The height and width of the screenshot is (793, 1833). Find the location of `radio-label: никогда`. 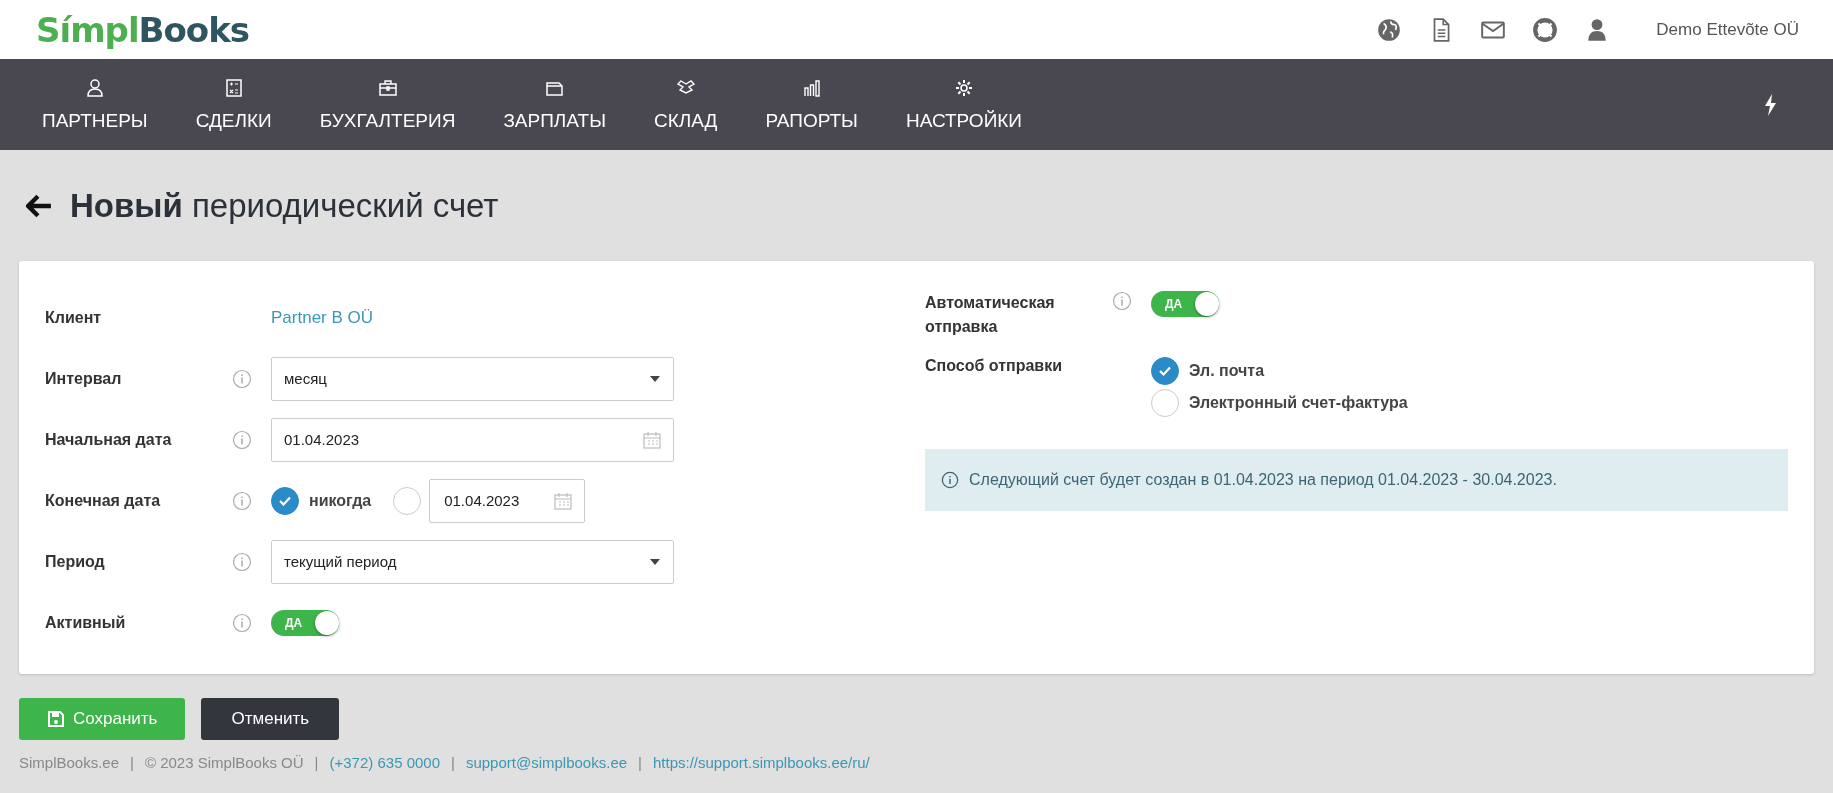

radio-label: никогда is located at coordinates (340, 500).